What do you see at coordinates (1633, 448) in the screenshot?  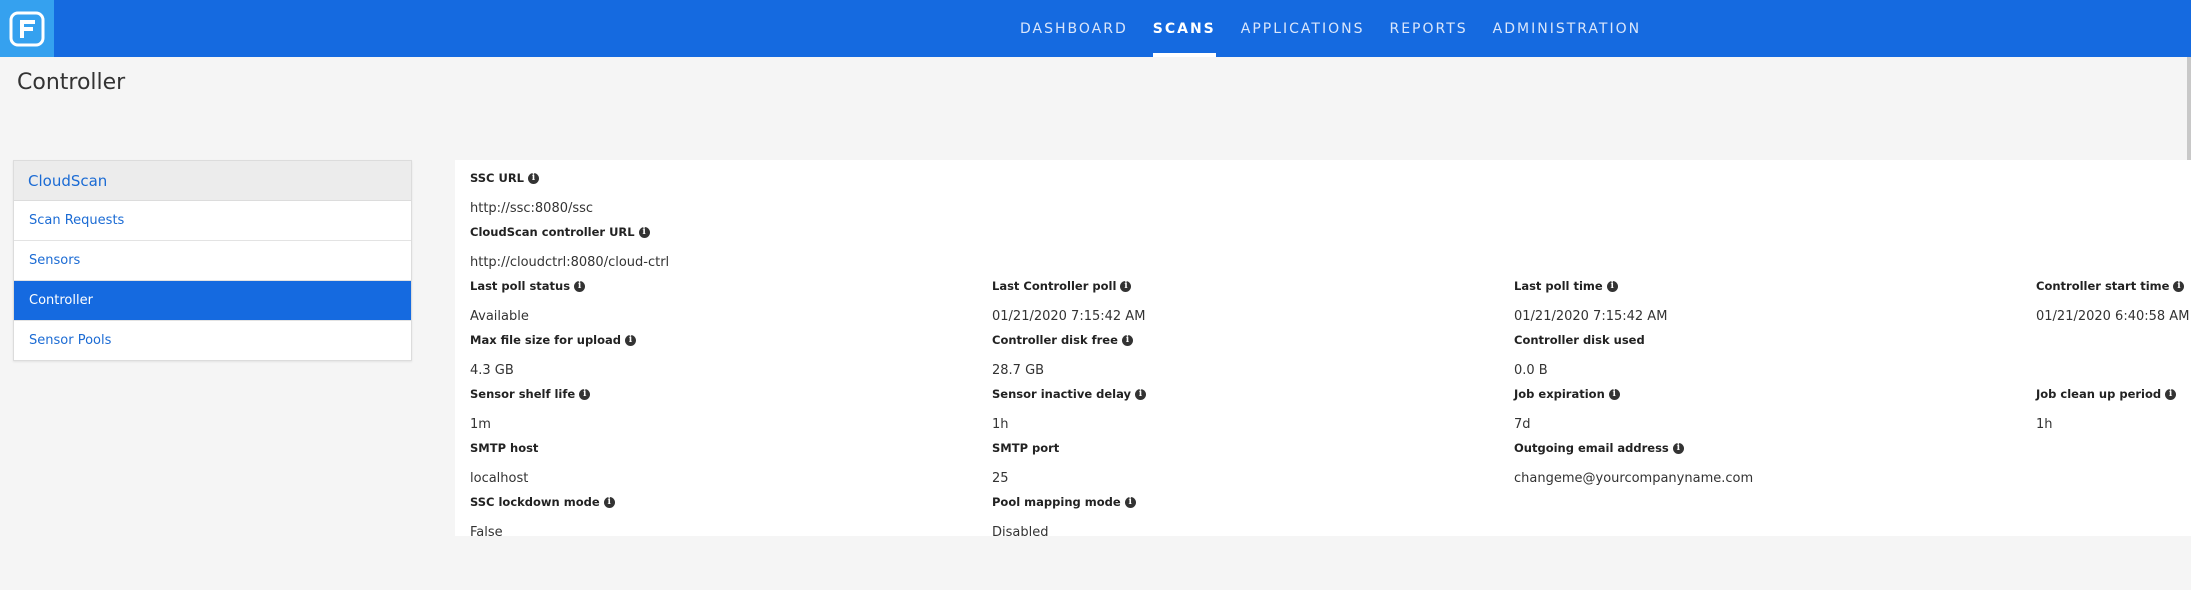 I see `field-label: Outgoing email address i` at bounding box center [1633, 448].